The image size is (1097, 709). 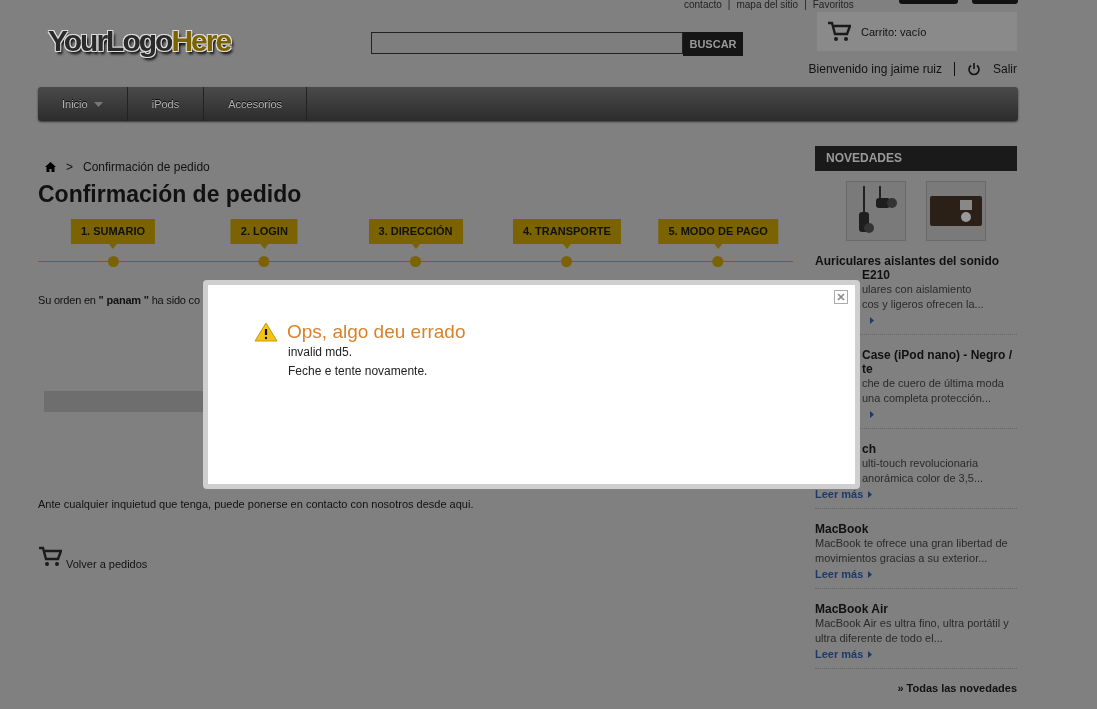 I want to click on product-title: MacBook Air, so click(x=851, y=609).